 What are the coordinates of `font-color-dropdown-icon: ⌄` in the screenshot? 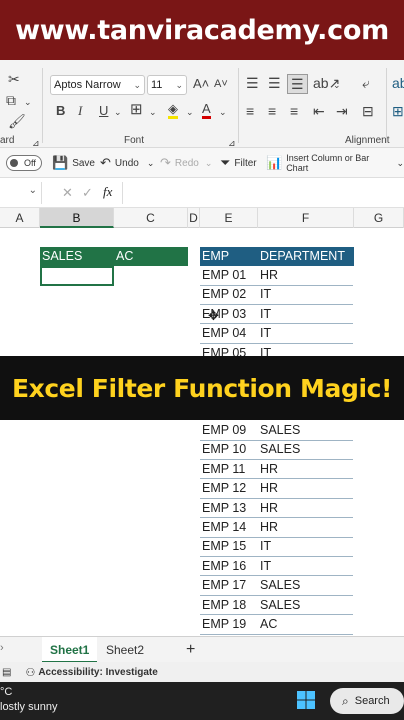 It's located at (223, 112).